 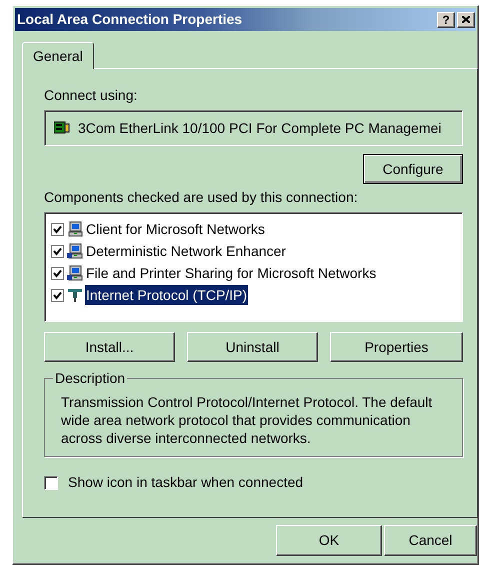 I want to click on component-action-button: Properties, so click(x=396, y=347).